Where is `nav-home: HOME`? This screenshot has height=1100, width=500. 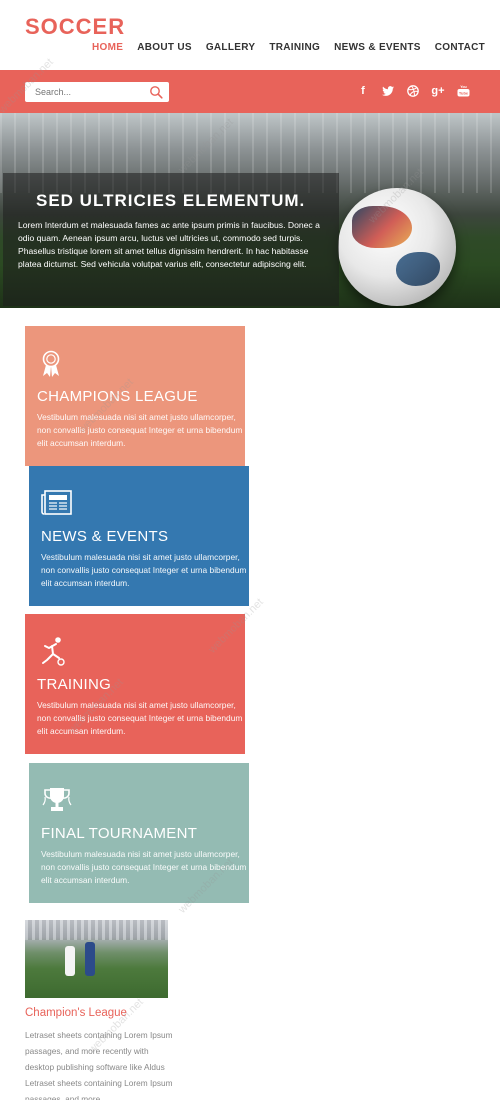 nav-home: HOME is located at coordinates (107, 47).